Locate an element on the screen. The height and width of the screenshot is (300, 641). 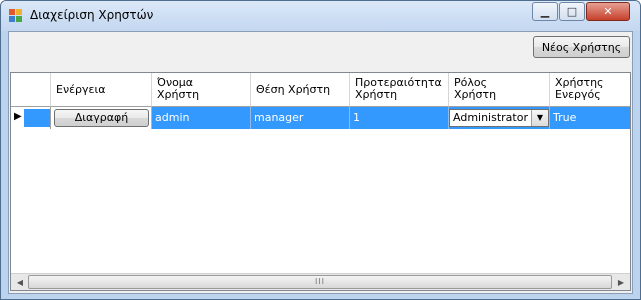
column-header-active: Χρήστης Ενεργός is located at coordinates (590, 90).